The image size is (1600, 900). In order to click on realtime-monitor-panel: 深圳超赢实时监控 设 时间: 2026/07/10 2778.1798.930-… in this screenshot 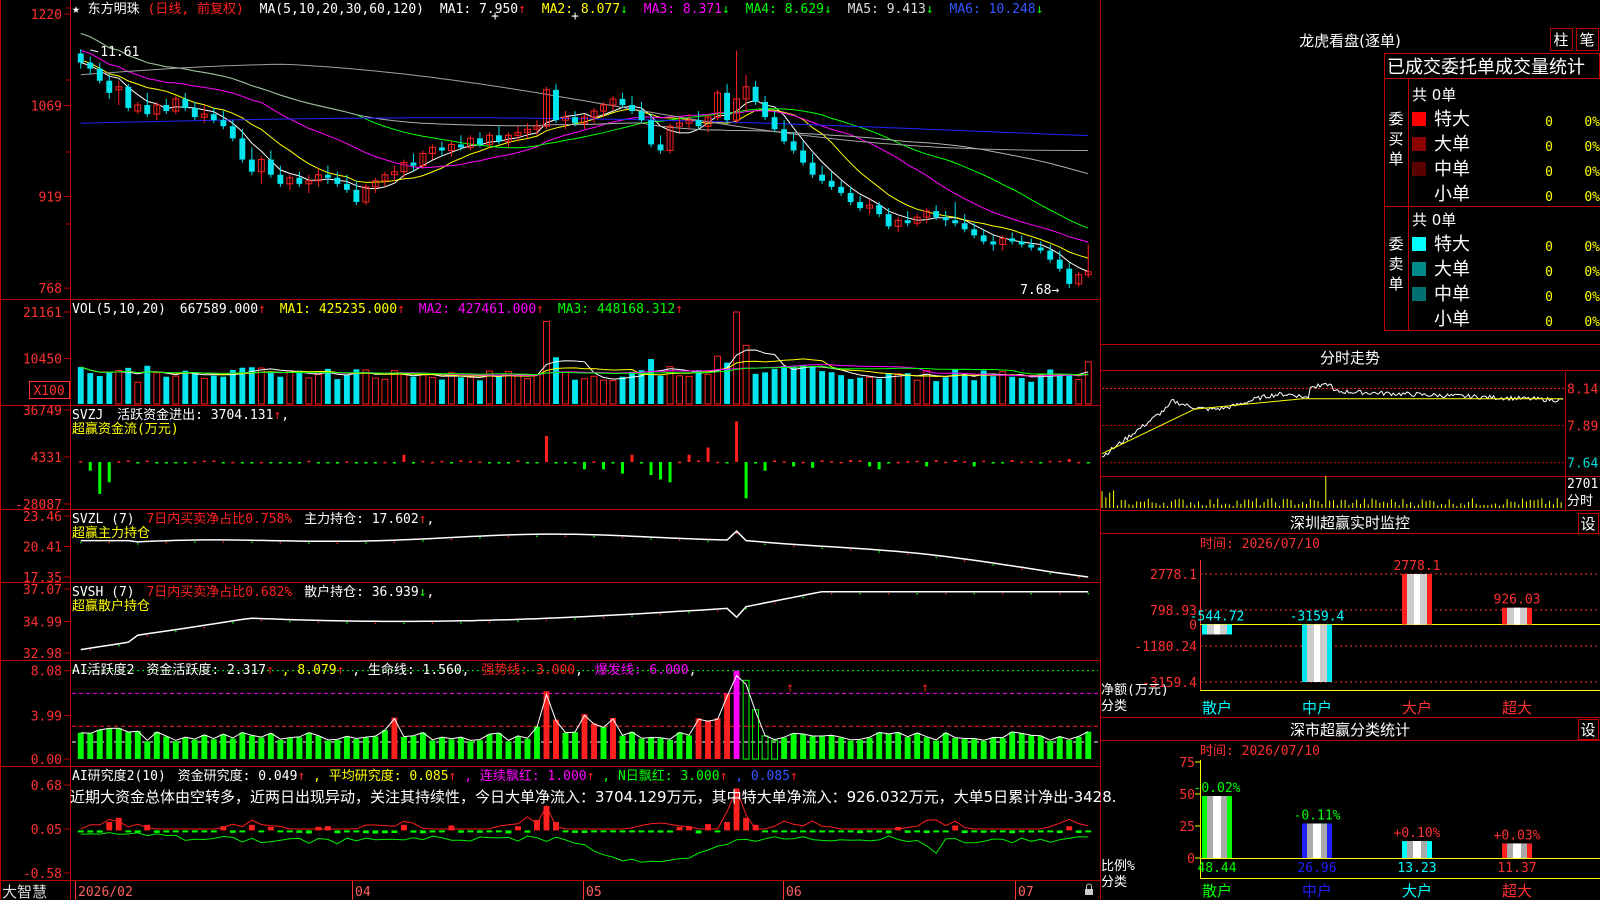, I will do `click(1350, 615)`.